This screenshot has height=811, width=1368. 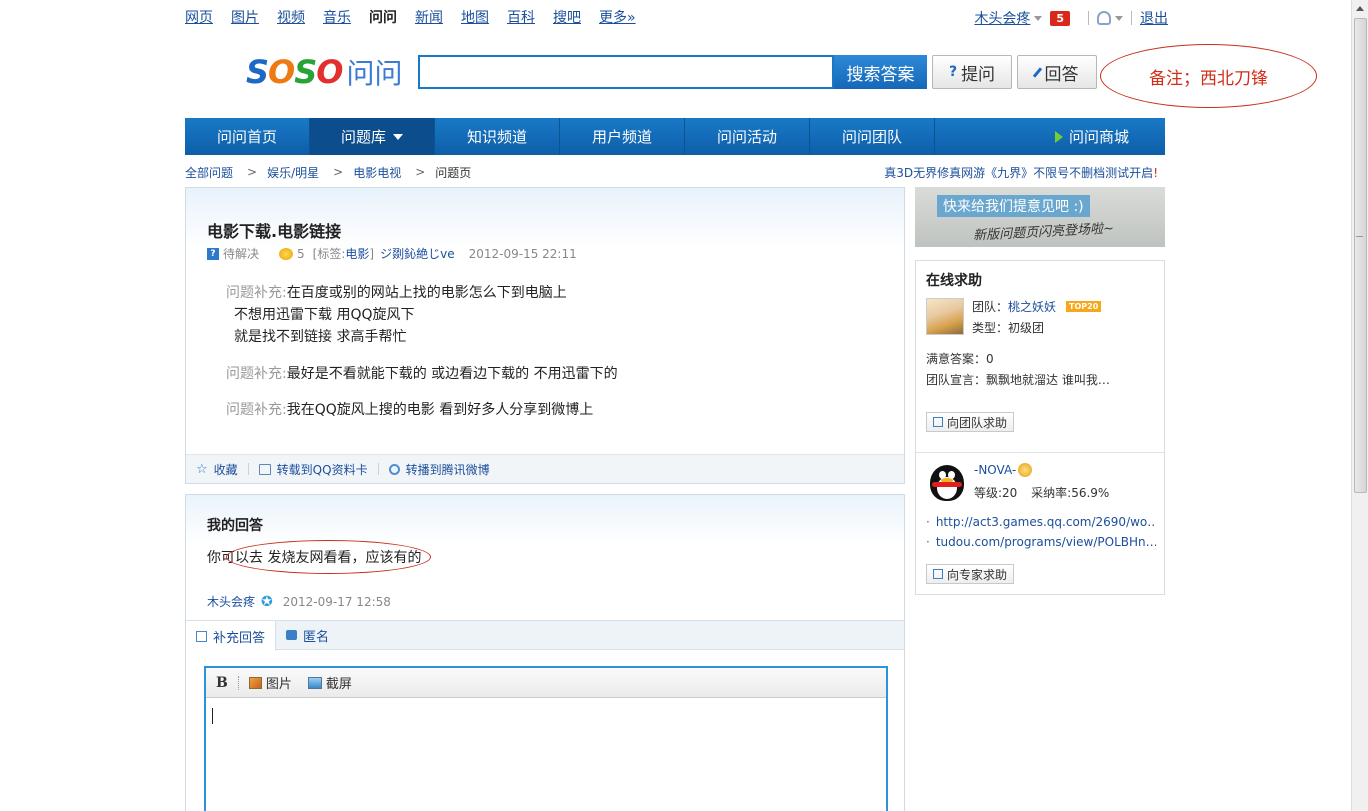 What do you see at coordinates (320, 337) in the screenshot?
I see `supplement-line: 就是找不到链接 求高手帮忙` at bounding box center [320, 337].